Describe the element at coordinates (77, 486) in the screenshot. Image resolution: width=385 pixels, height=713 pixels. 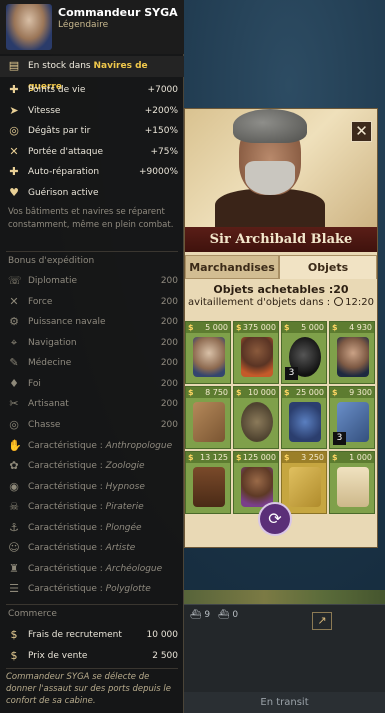
I see `trait-row: ◉ Caractéristique : Hypnose` at that location.